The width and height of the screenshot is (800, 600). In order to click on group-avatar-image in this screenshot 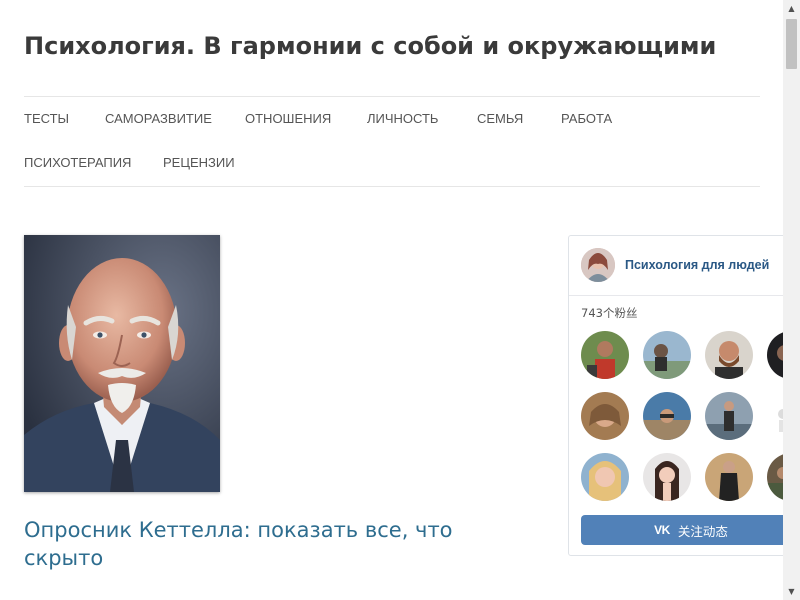, I will do `click(598, 265)`.